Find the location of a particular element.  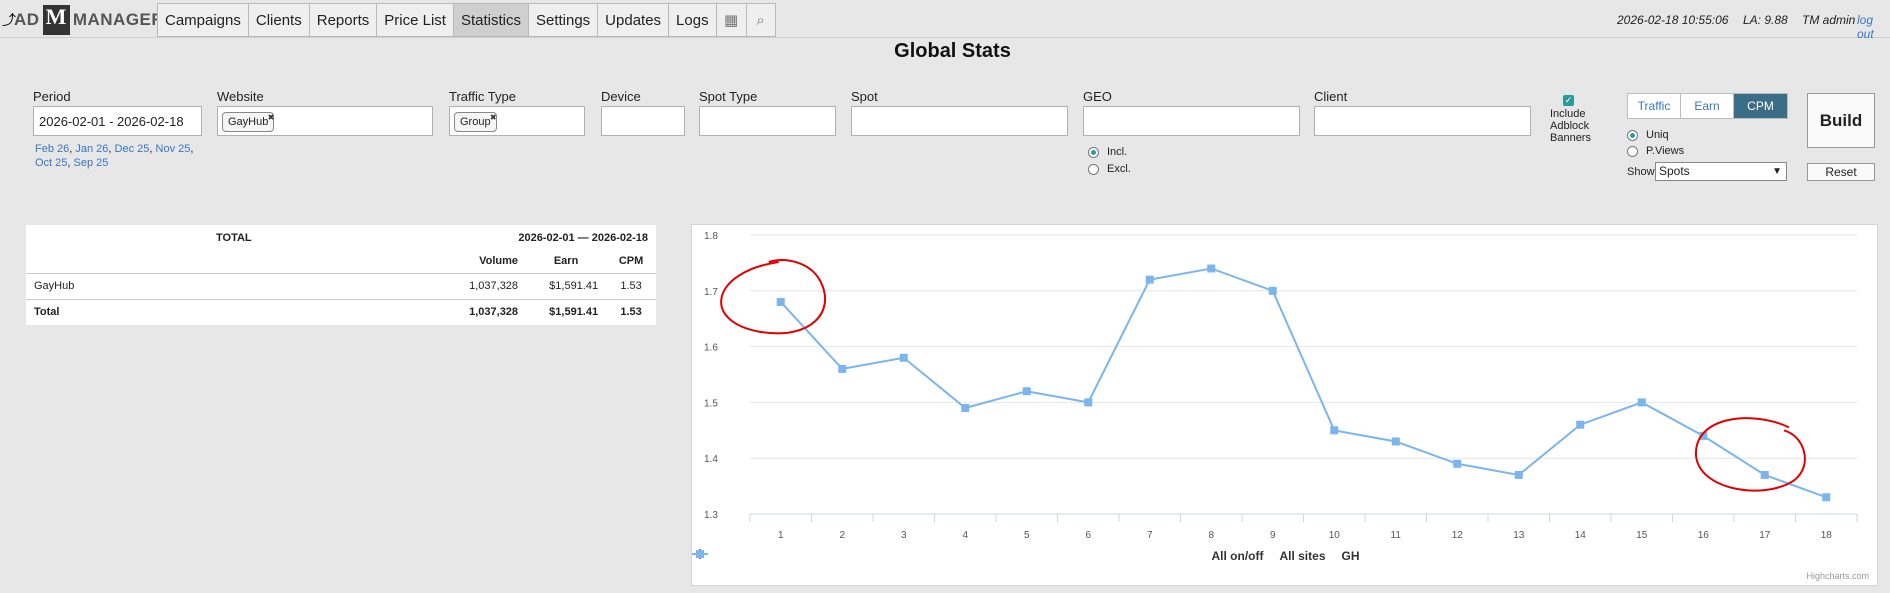

nav-clients: Clients is located at coordinates (278, 20).